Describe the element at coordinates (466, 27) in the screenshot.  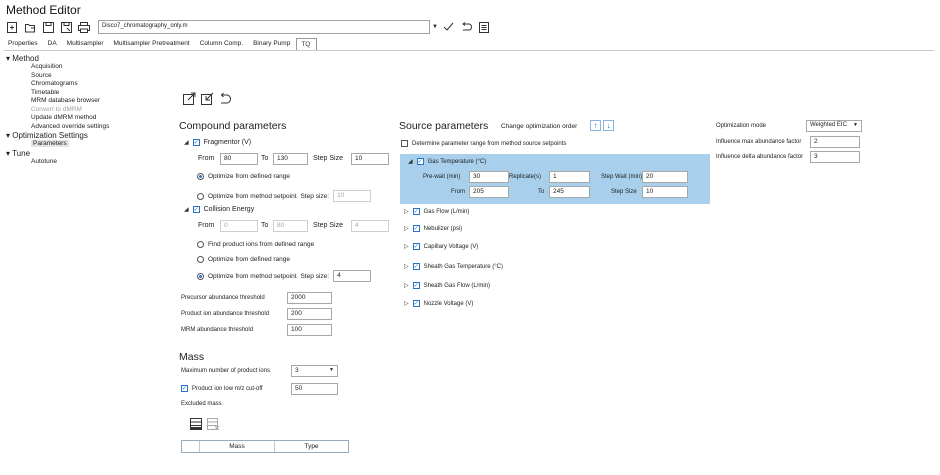
I see `undo-icon` at that location.